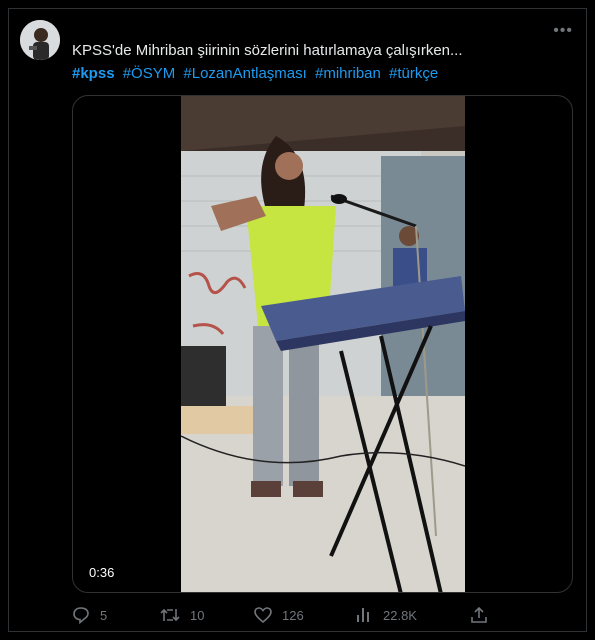 Image resolution: width=595 pixels, height=640 pixels. Describe the element at coordinates (93, 73) in the screenshot. I see `hashtag-link: #kpss` at that location.